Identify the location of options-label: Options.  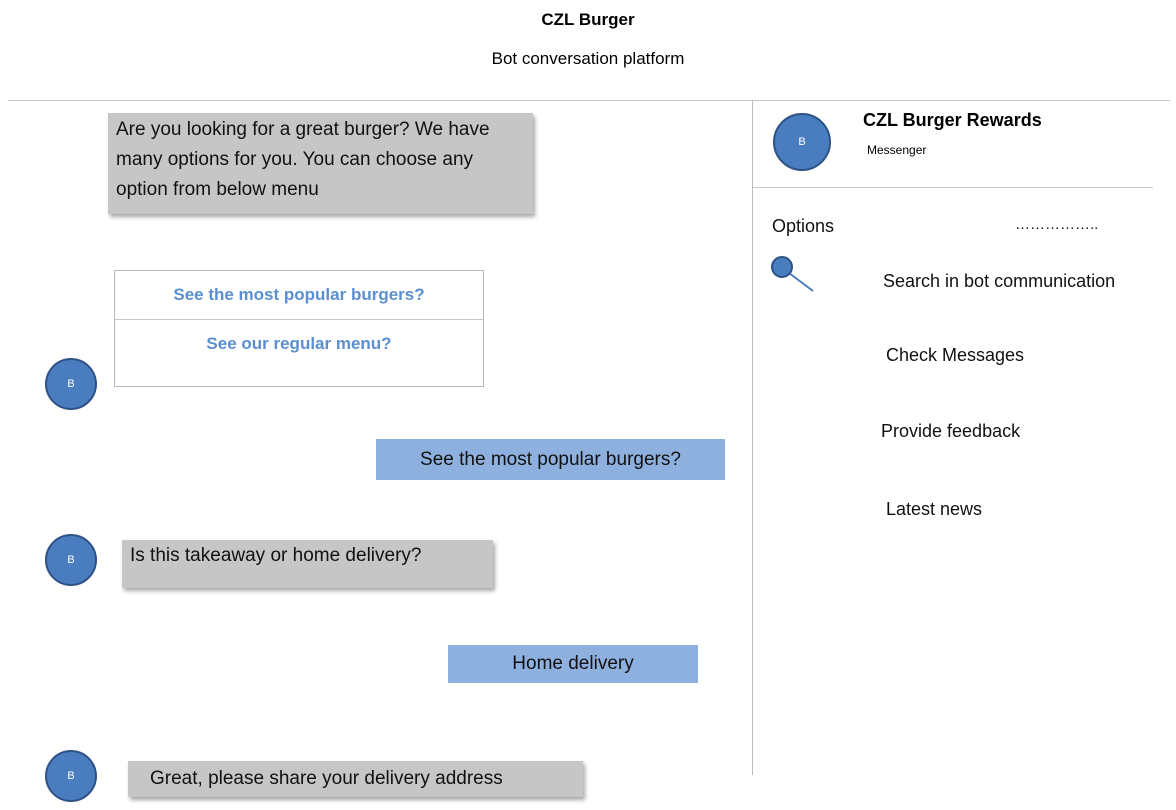
(803, 226).